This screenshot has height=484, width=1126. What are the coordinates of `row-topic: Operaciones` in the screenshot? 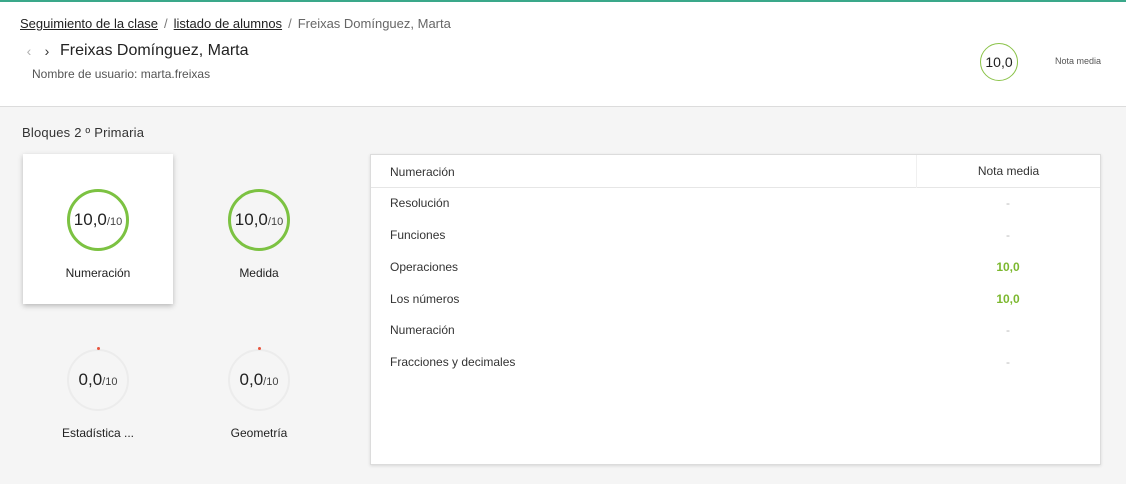 It's located at (424, 267).